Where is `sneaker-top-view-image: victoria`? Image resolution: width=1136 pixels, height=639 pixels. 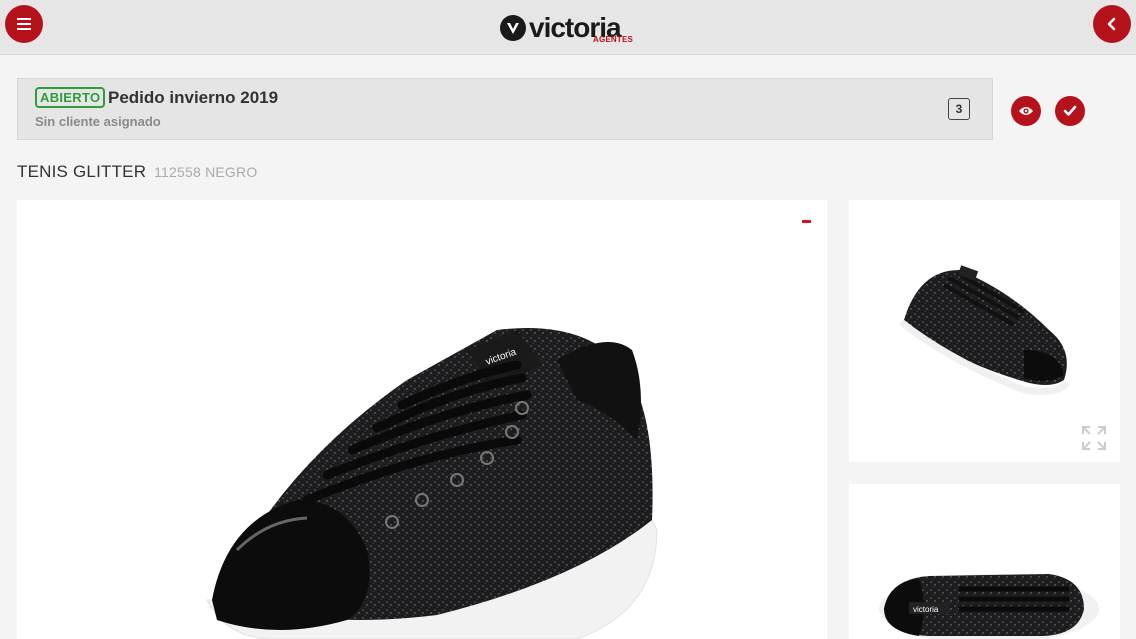 sneaker-top-view-image: victoria is located at coordinates (989, 606).